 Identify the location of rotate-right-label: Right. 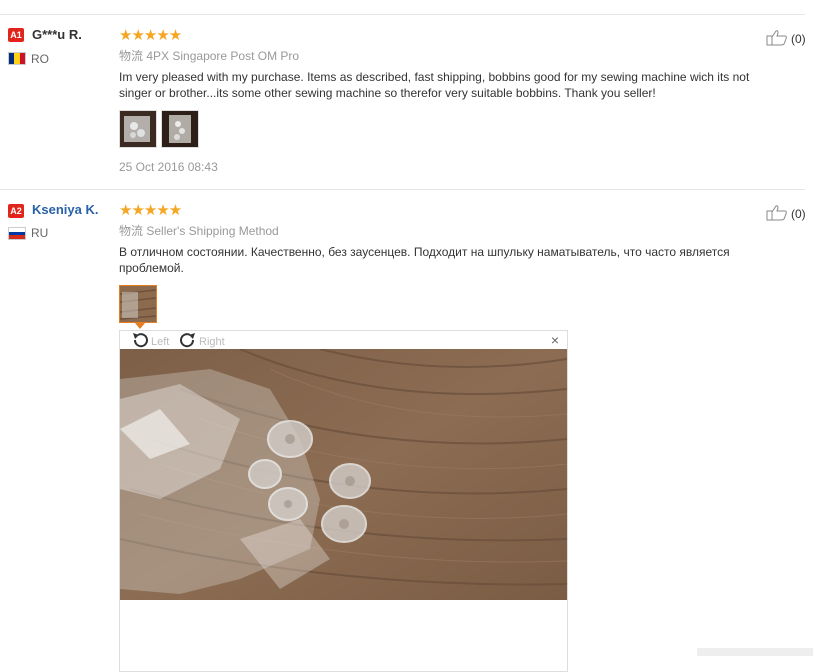
(212, 341).